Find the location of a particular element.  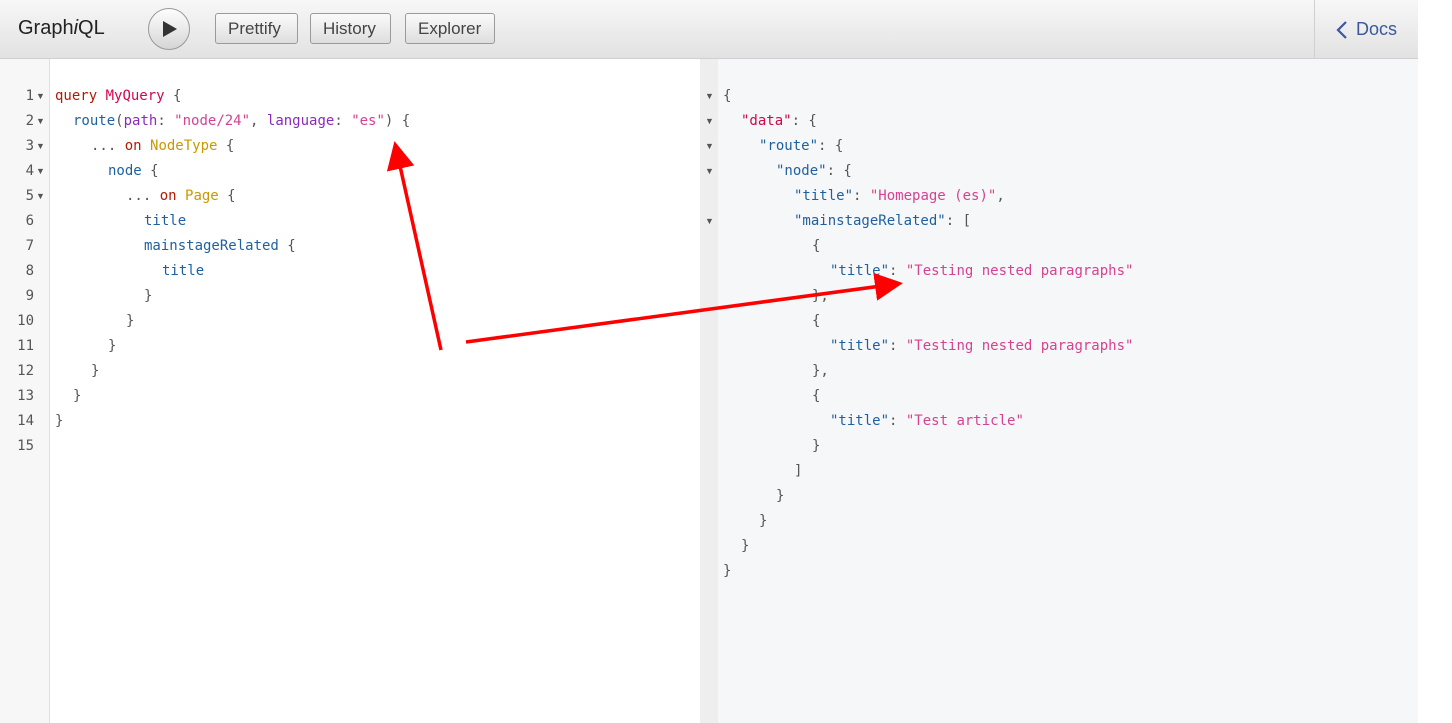

code-line-5: ... on Page { is located at coordinates (181, 196).